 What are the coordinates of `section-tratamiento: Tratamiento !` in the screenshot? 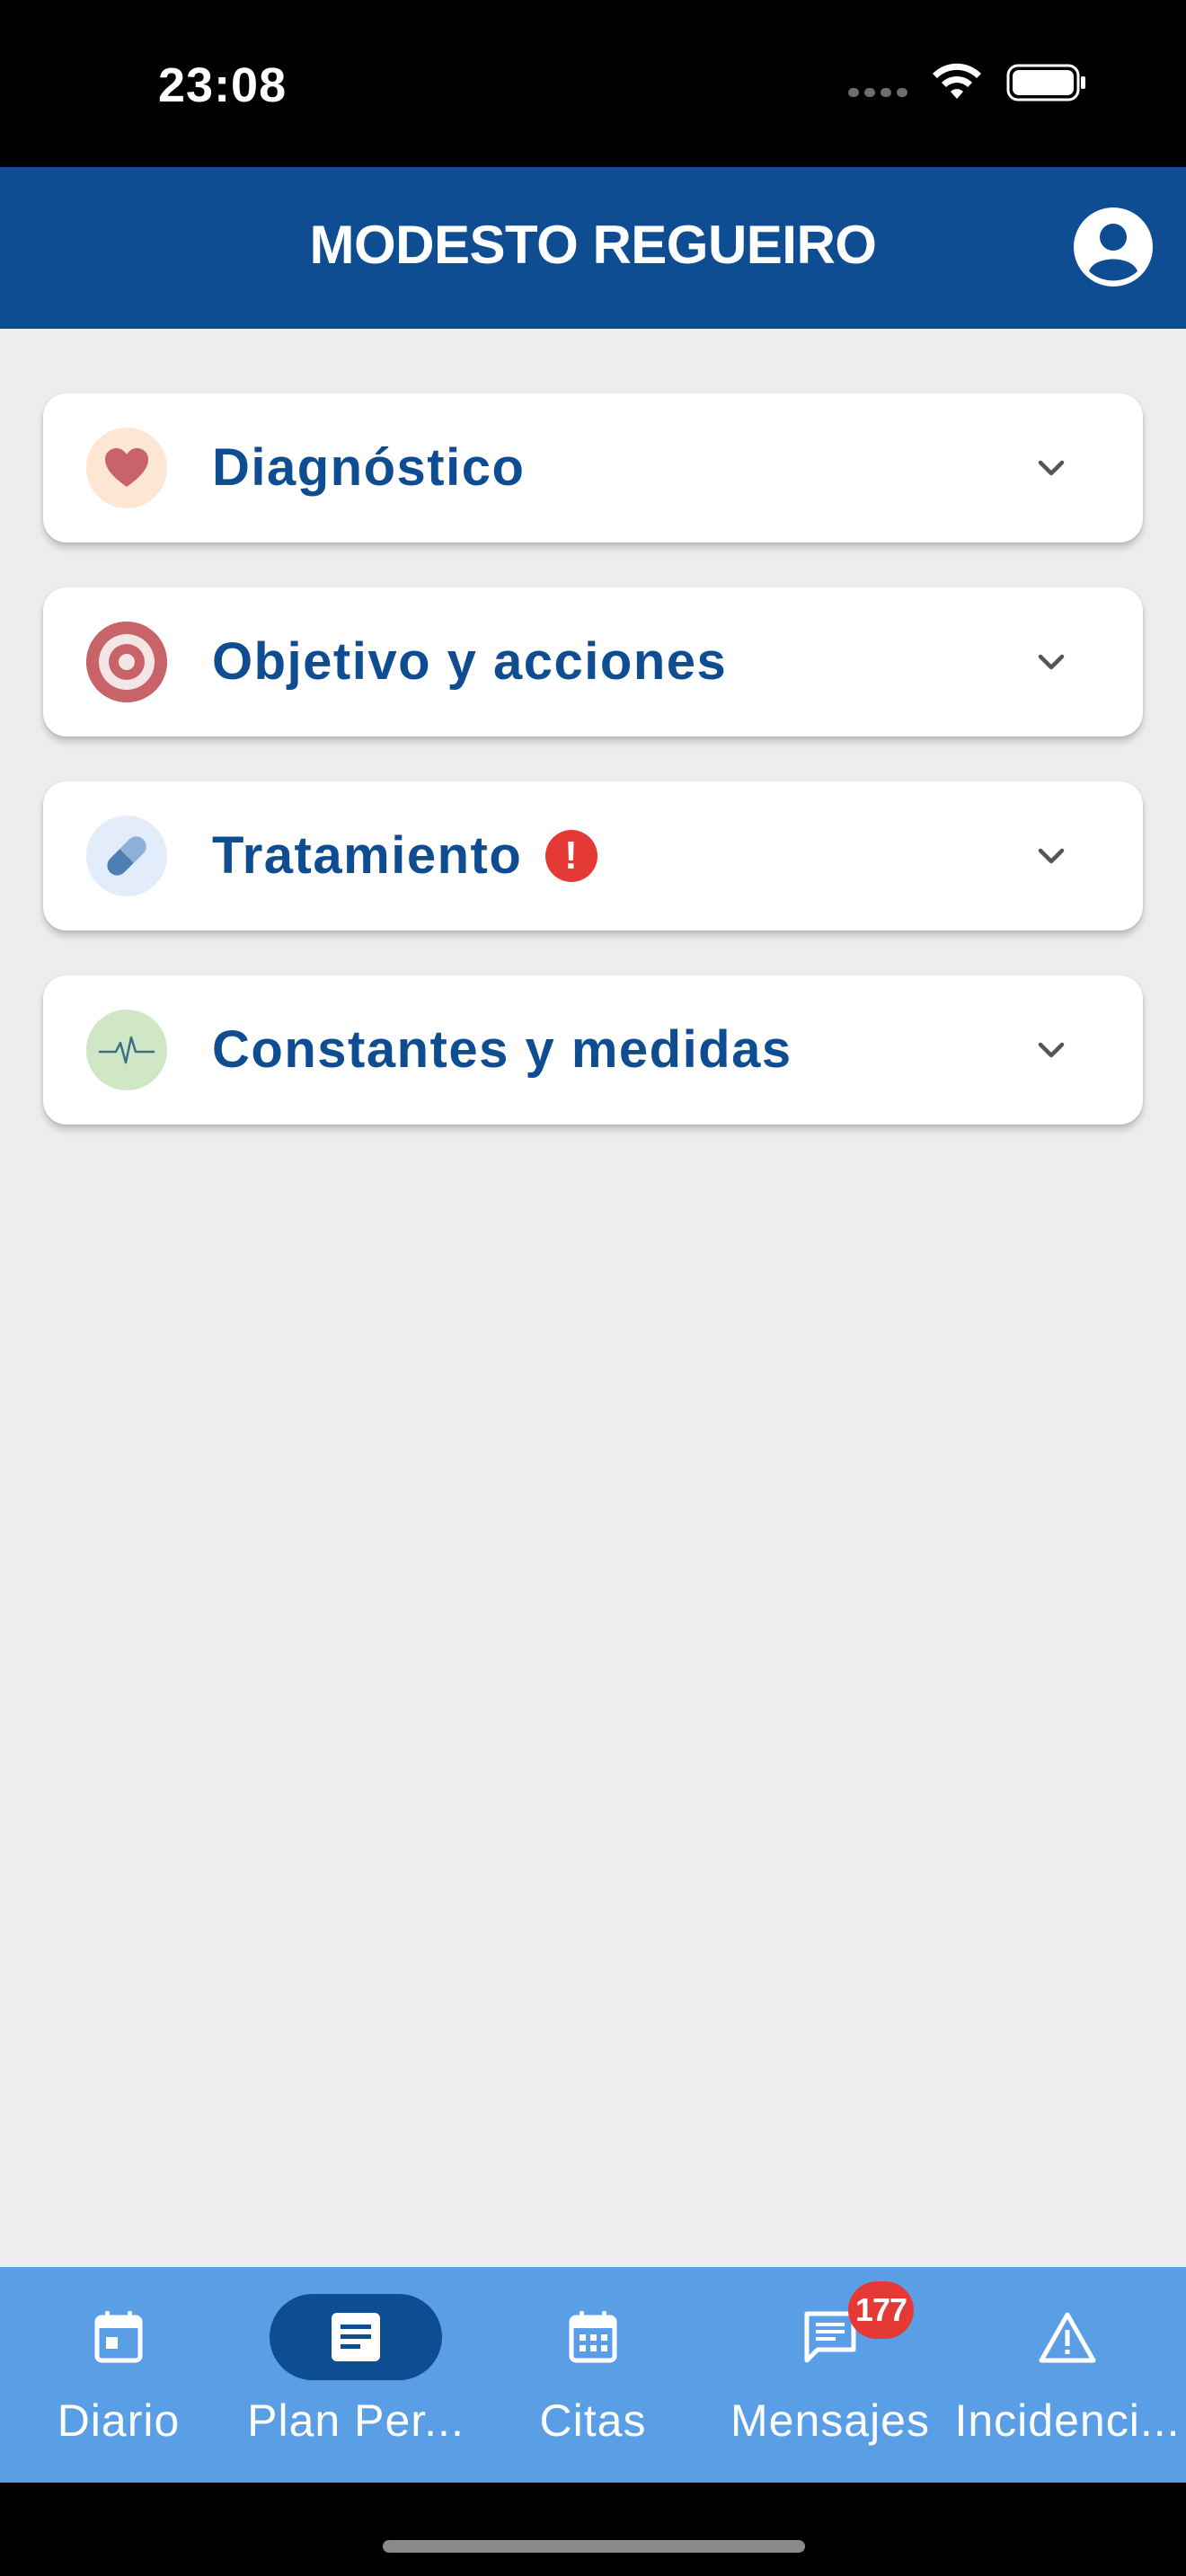 It's located at (593, 856).